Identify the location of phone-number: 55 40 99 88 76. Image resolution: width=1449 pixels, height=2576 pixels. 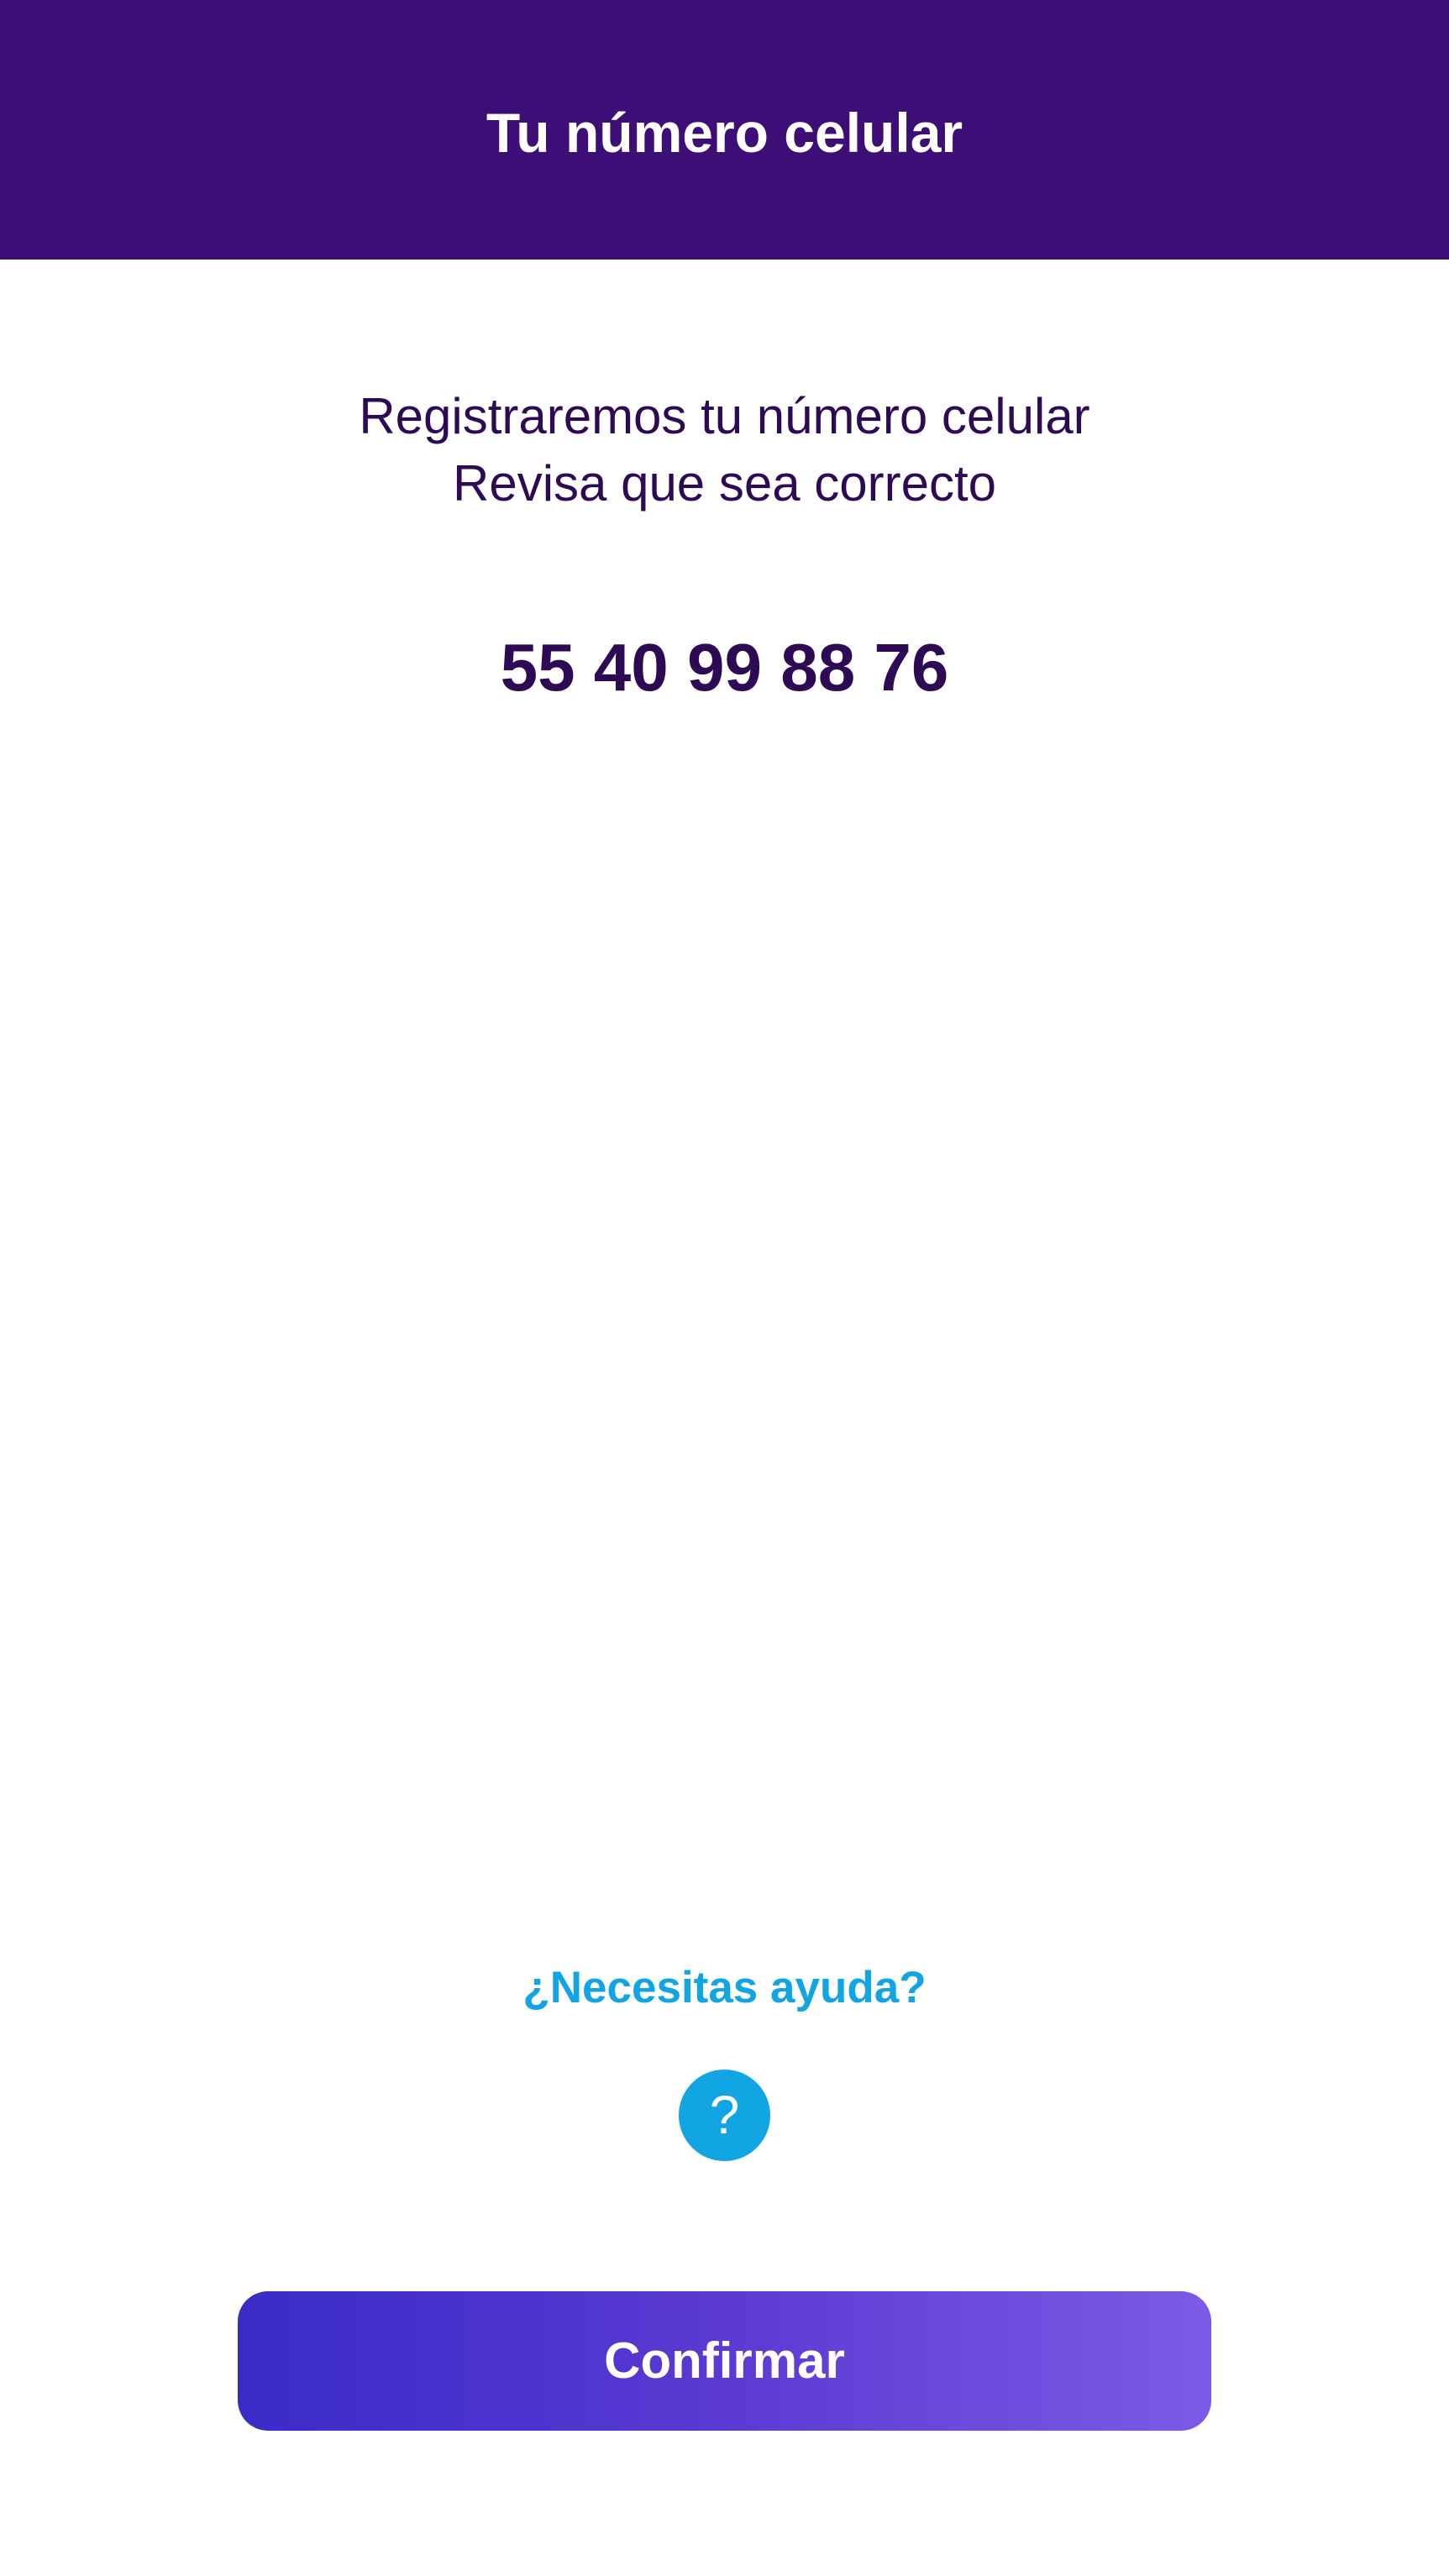
(724, 667).